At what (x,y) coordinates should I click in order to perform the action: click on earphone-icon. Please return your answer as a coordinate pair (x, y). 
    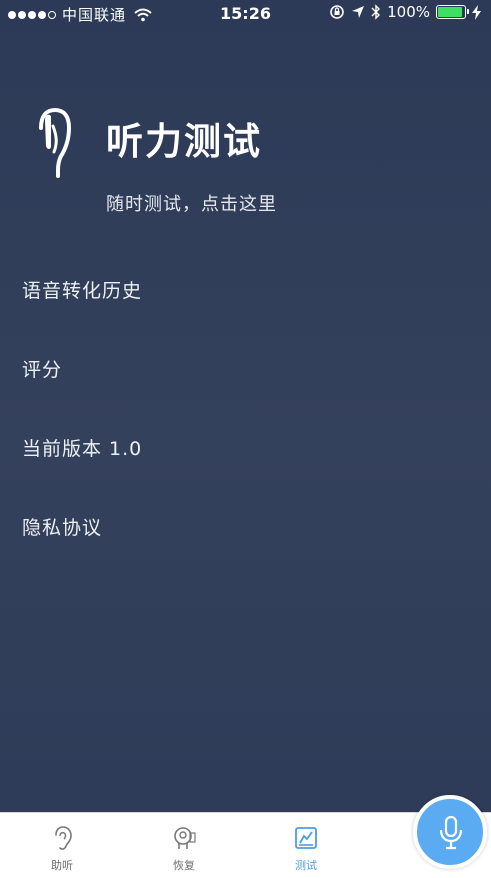
    Looking at the image, I should click on (55, 142).